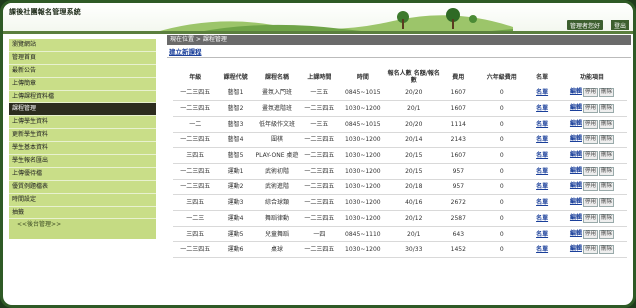 The width and height of the screenshot is (636, 308). What do you see at coordinates (82, 149) in the screenshot?
I see `sidebar-item: 學生基本資料` at bounding box center [82, 149].